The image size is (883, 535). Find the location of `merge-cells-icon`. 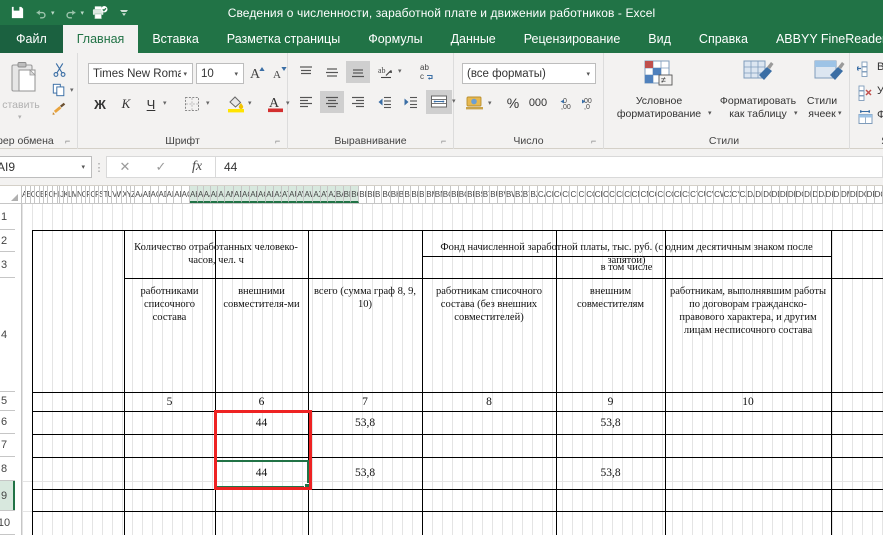

merge-cells-icon is located at coordinates (439, 102).